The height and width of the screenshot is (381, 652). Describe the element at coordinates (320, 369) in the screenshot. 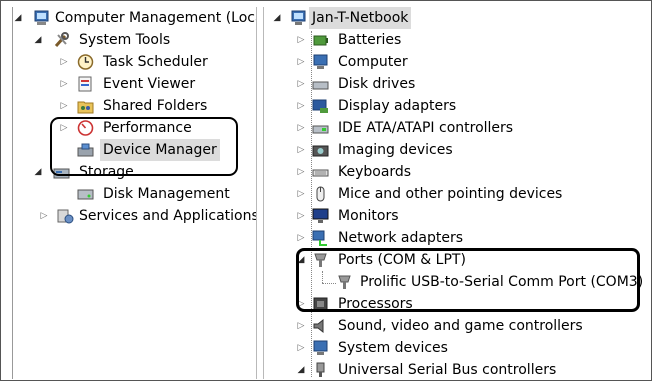

I see `usb-plug-icon` at that location.